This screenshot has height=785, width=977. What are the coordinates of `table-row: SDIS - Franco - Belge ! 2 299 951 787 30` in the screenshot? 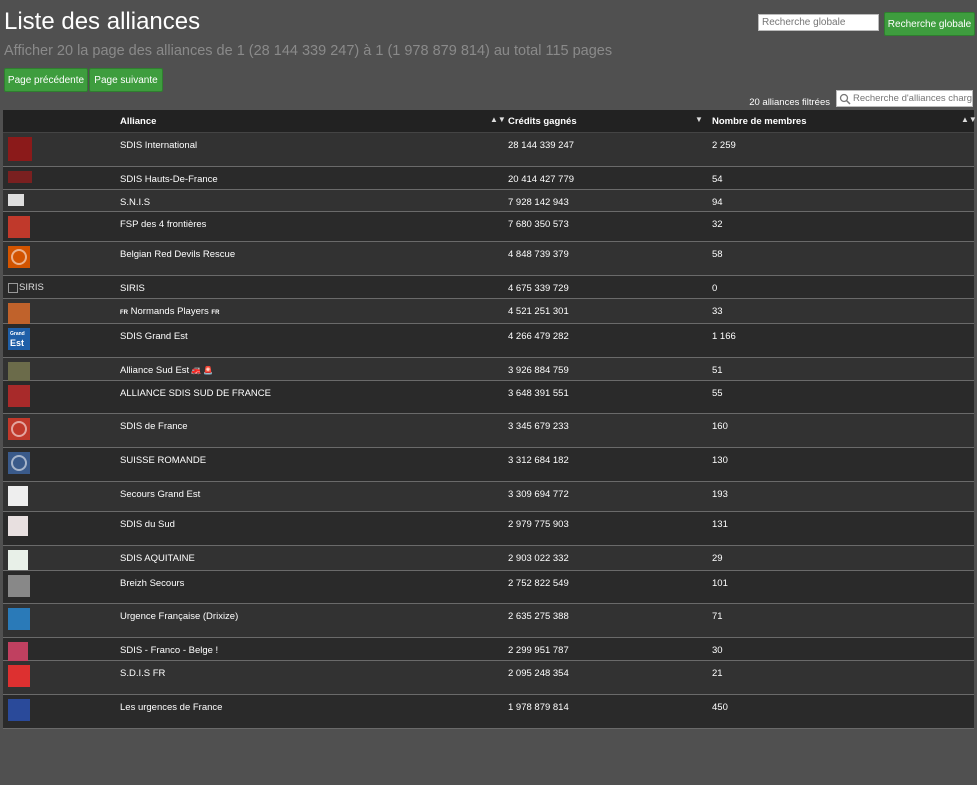 It's located at (488, 650).